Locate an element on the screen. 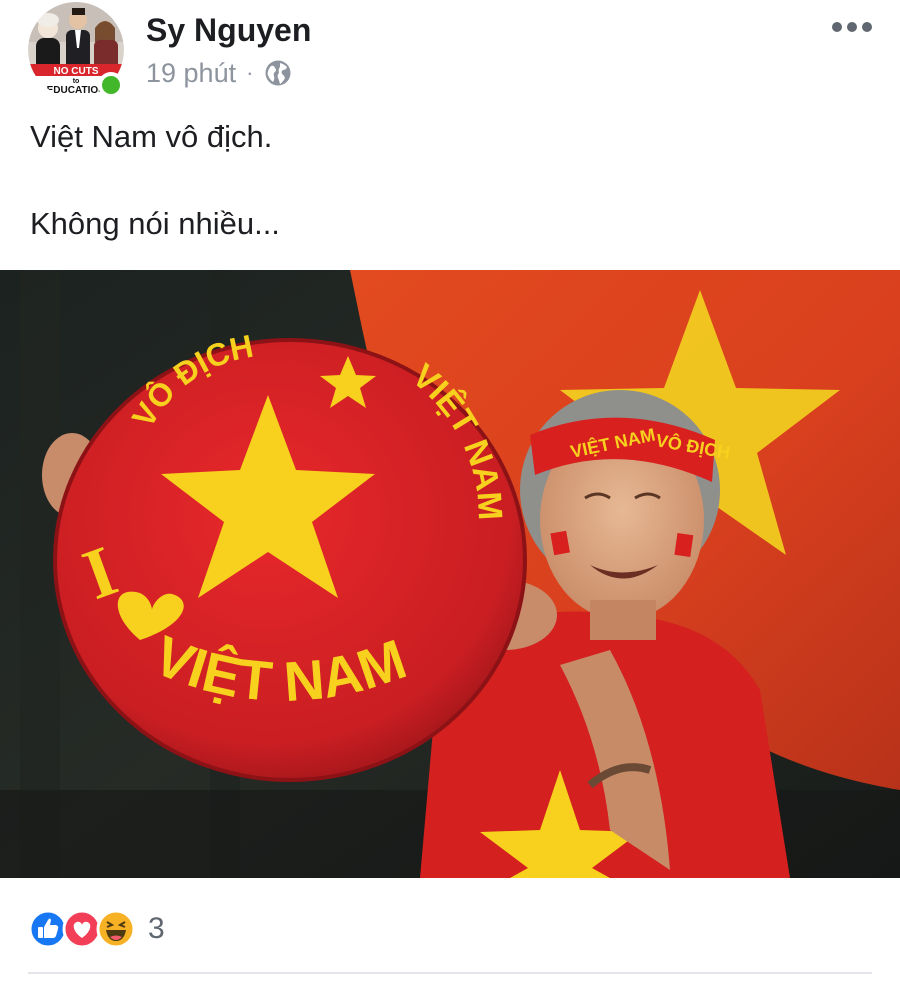  post-text-line-1: Việt Nam vô địch. is located at coordinates (151, 136).